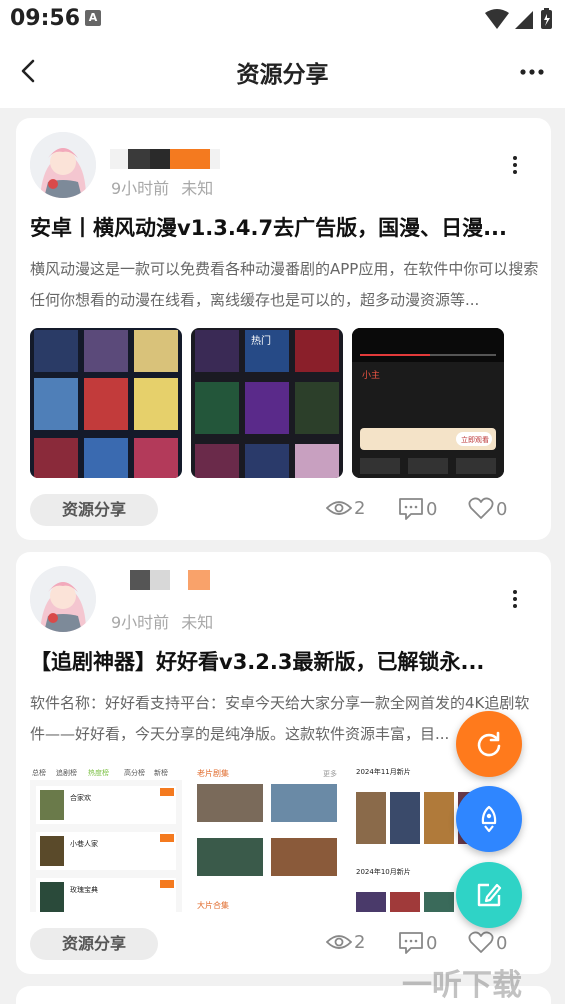  I want to click on post-image: 小主 立即观看, so click(428, 403).